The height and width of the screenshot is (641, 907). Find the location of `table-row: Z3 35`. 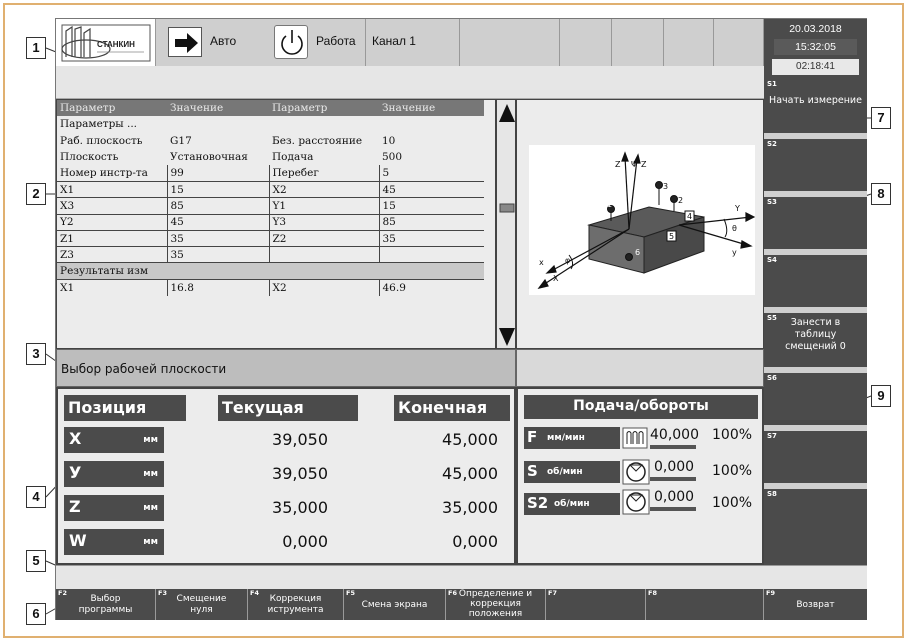

table-row: Z3 35 is located at coordinates (270, 254).